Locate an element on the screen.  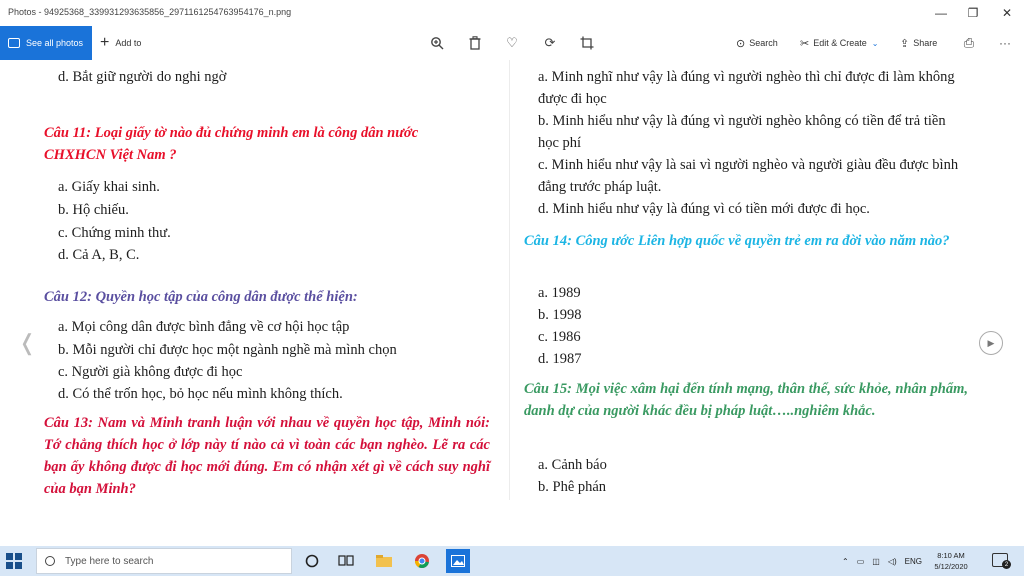
chevron-down-icon: ⌄ is located at coordinates (875, 43).